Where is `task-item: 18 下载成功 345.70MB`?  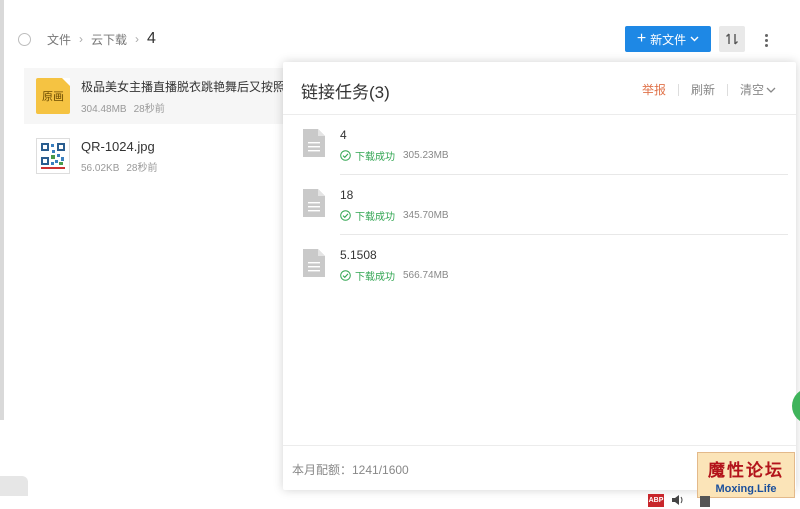
task-item: 18 下载成功 345.70MB is located at coordinates (539, 205).